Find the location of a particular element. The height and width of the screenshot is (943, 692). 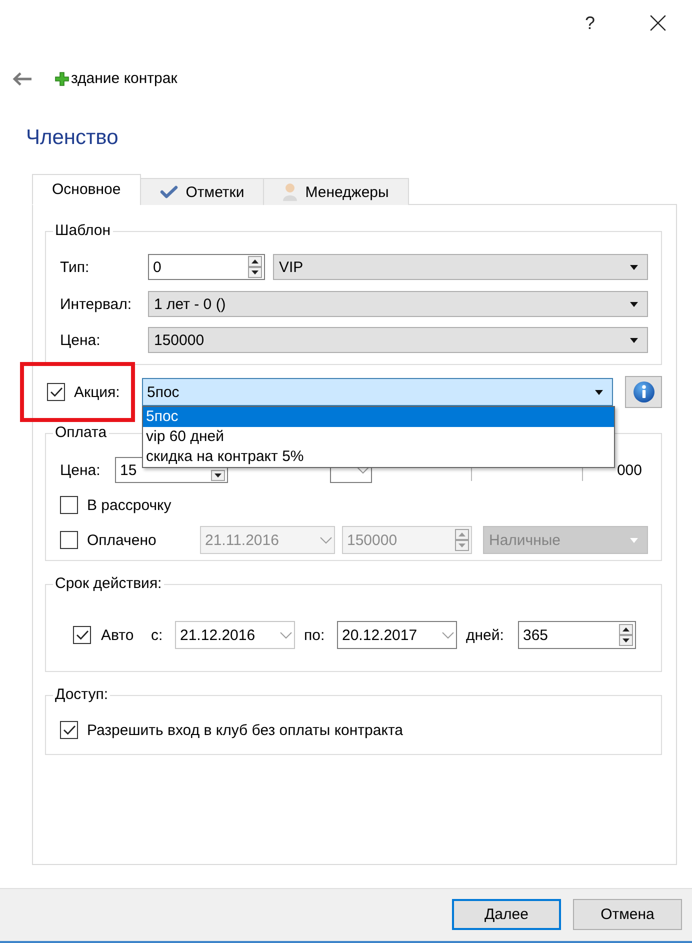

checkbox-label: Акция: is located at coordinates (97, 392).